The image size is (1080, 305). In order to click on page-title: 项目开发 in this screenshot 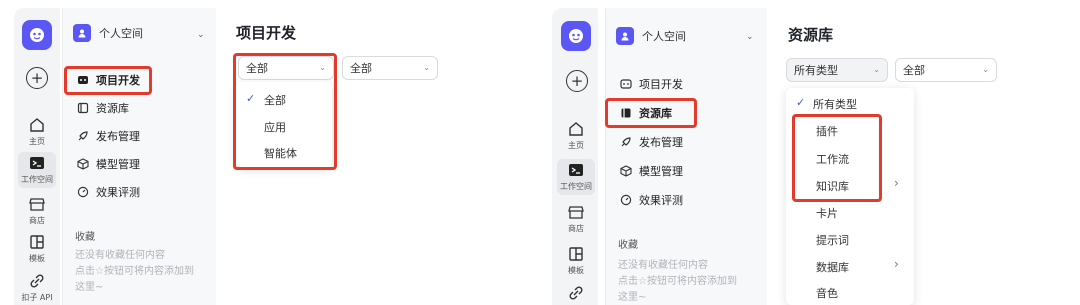, I will do `click(266, 33)`.